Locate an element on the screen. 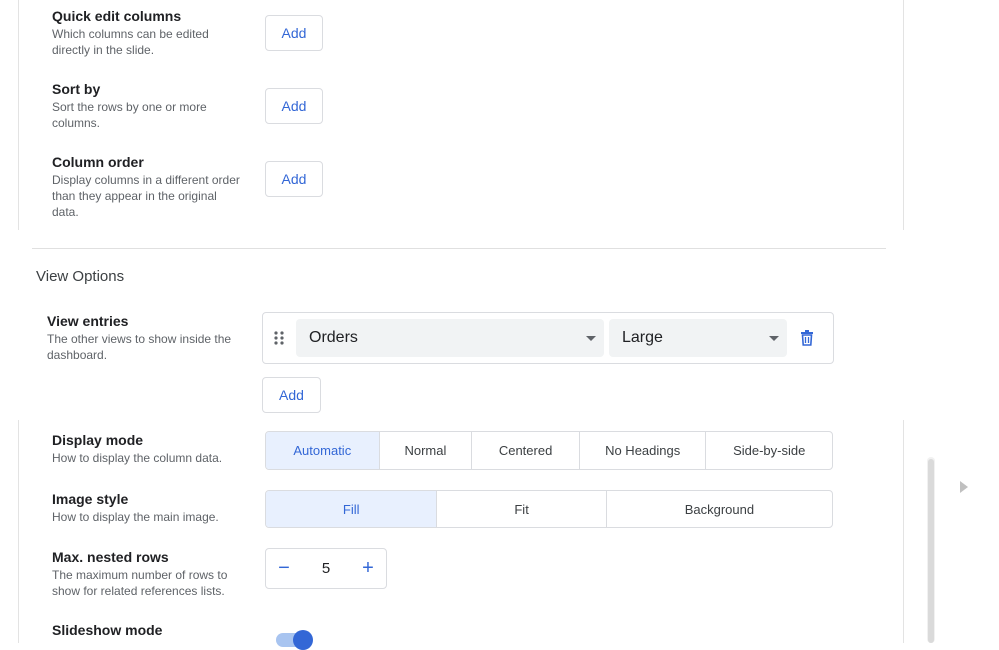 The height and width of the screenshot is (650, 999). section-divider is located at coordinates (459, 248).